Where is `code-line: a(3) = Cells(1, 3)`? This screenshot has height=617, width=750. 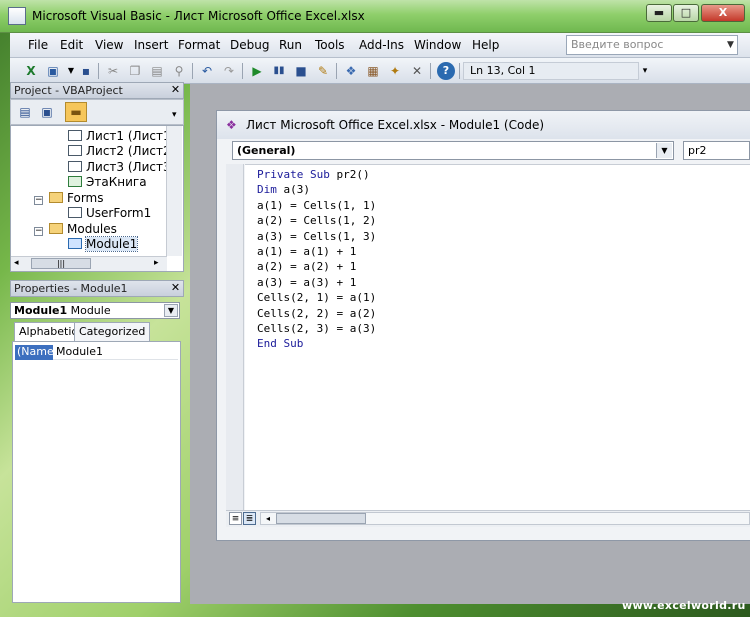 code-line: a(3) = Cells(1, 3) is located at coordinates (316, 236).